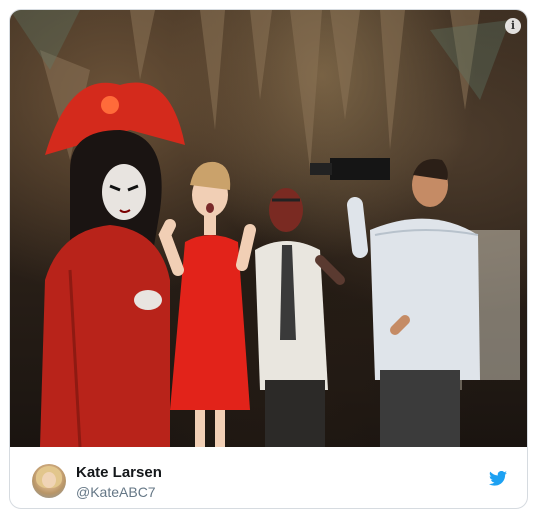 This screenshot has width=538, height=515. I want to click on author-name: Kate Larsen, so click(119, 472).